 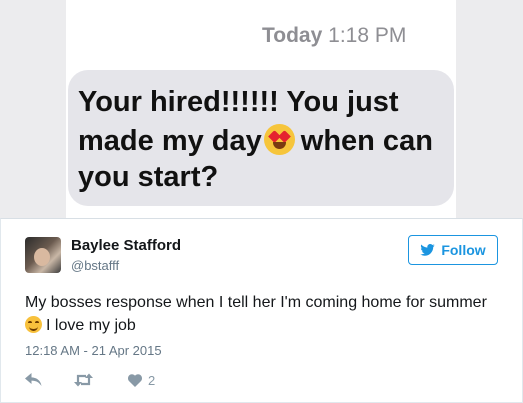 I want to click on heart-icon, so click(x=135, y=380).